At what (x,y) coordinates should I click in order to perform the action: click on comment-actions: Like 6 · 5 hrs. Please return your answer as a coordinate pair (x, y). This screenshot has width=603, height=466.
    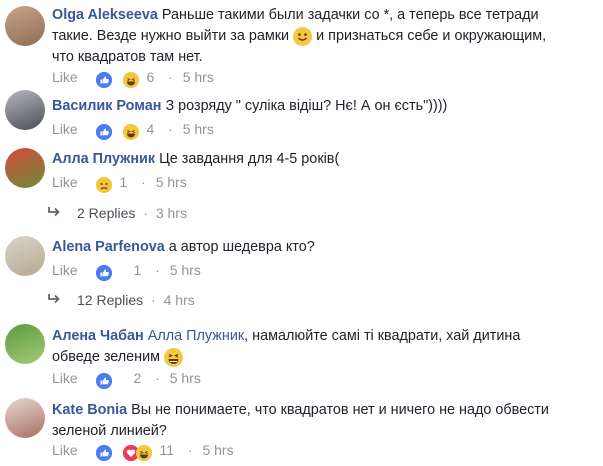
    Looking at the image, I should click on (133, 77).